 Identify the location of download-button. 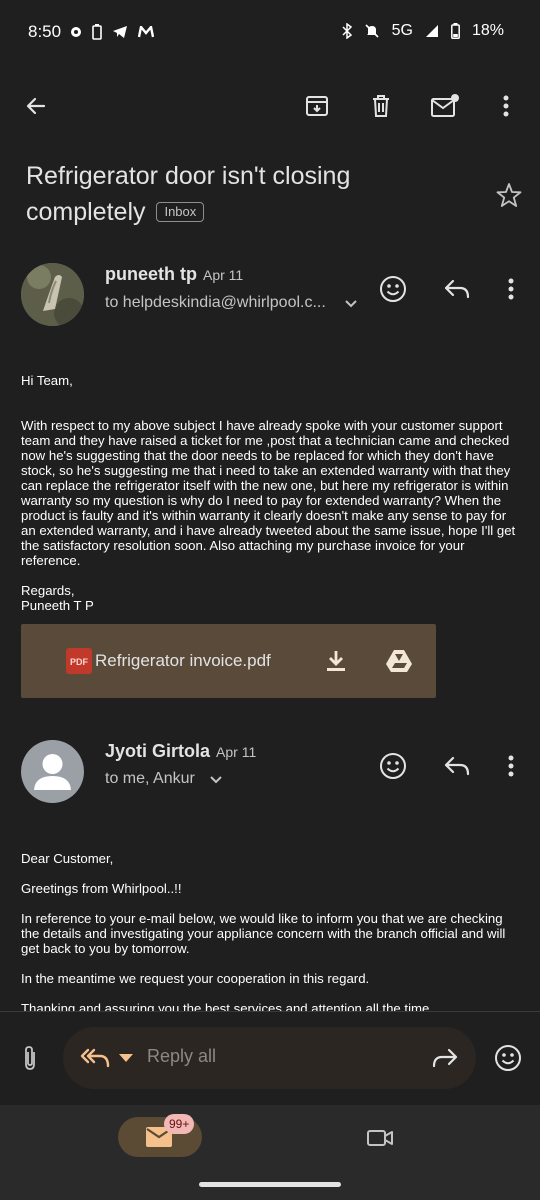
(336, 661).